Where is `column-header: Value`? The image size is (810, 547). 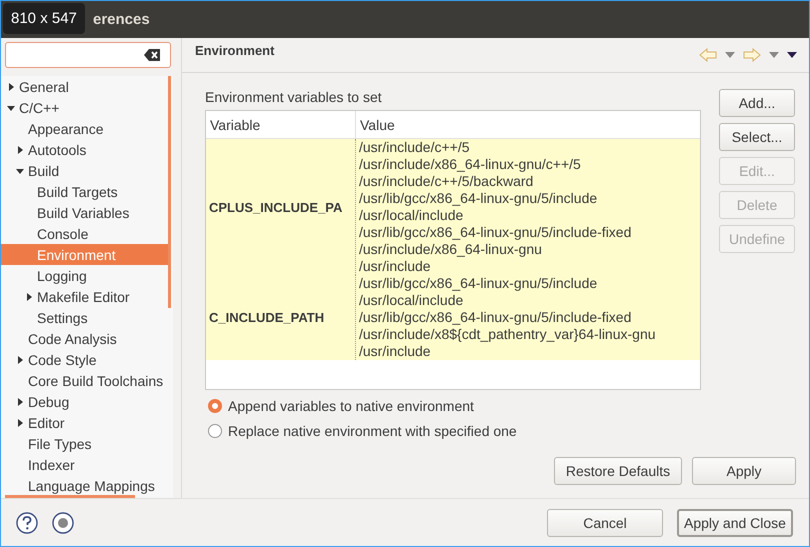
column-header: Value is located at coordinates (528, 124).